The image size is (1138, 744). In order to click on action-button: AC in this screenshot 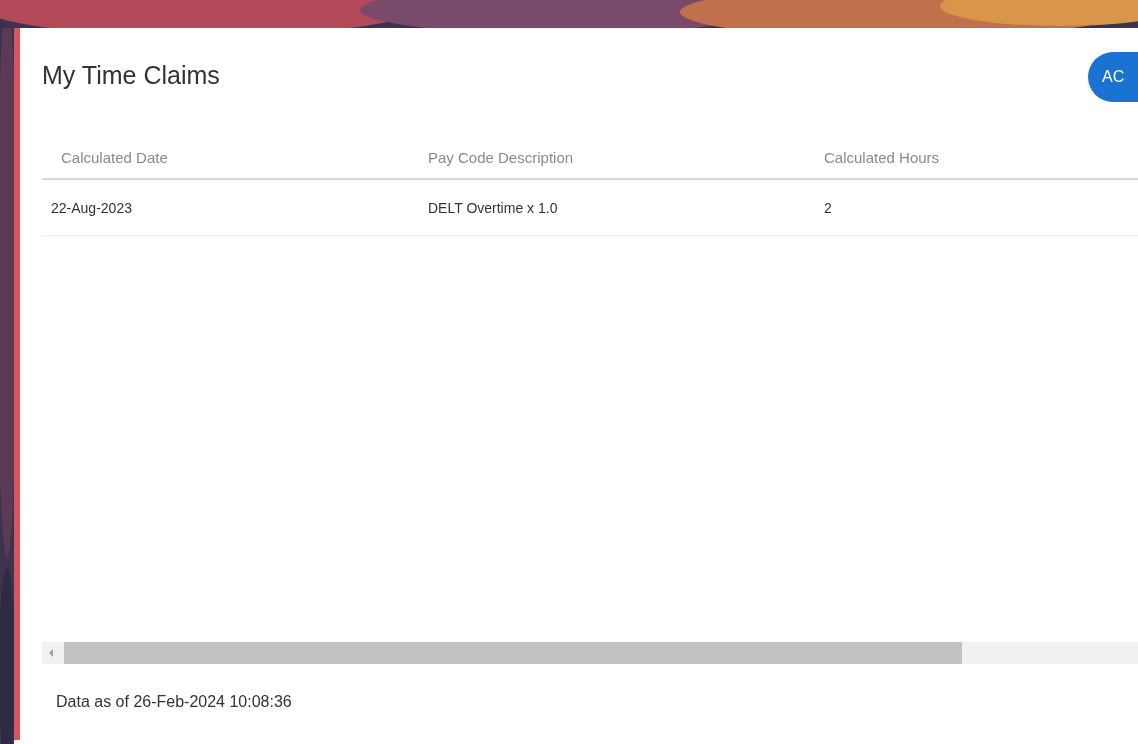, I will do `click(1113, 77)`.